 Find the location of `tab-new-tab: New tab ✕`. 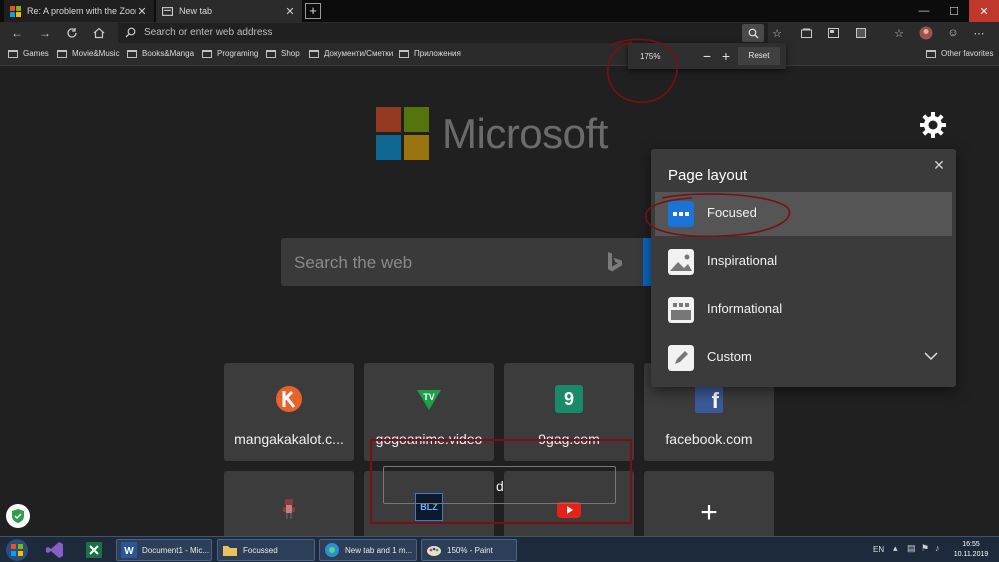

tab-new-tab: New tab ✕ is located at coordinates (229, 11).